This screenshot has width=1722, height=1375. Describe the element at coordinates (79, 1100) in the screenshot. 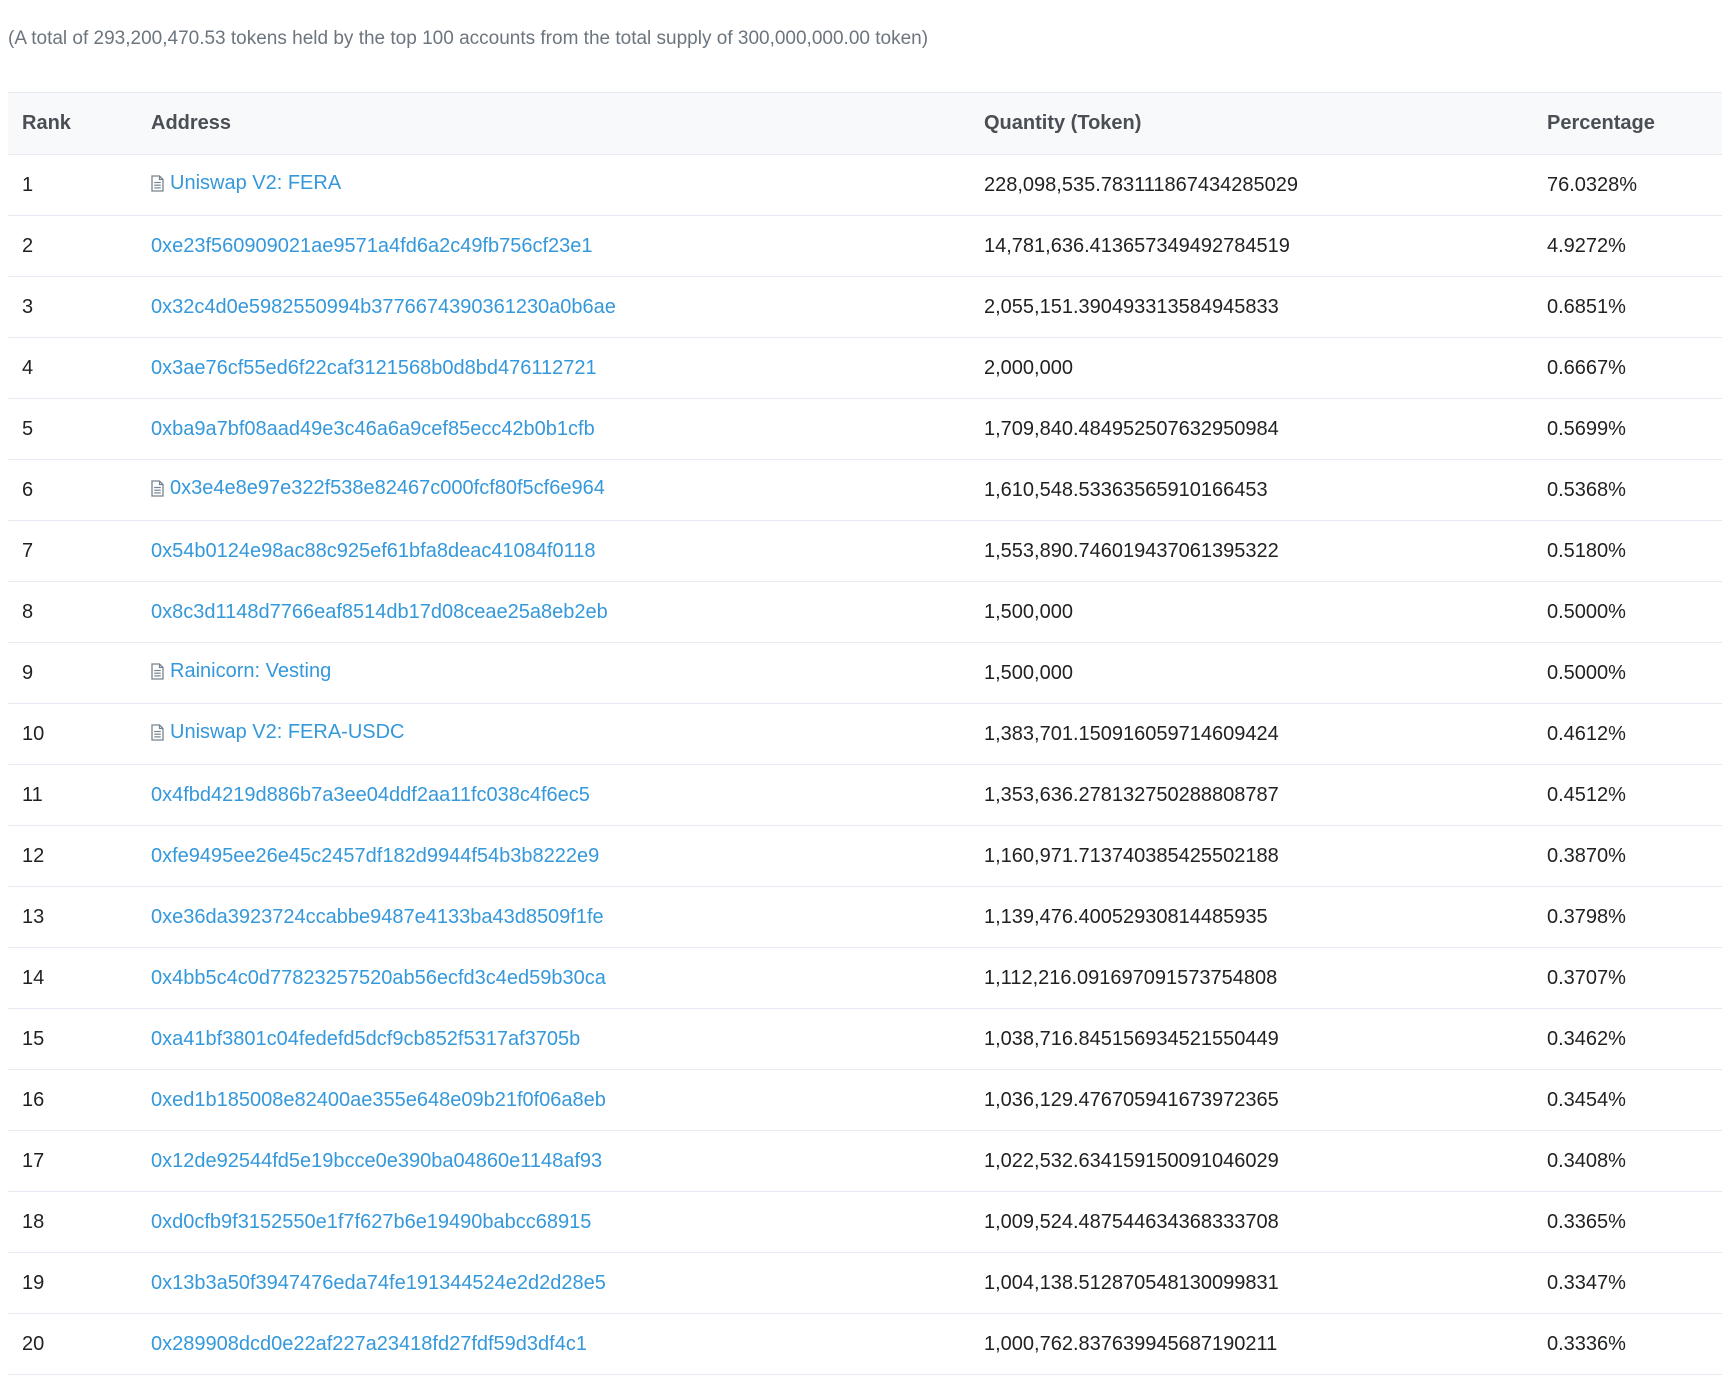

I see `rank-cell: 16` at that location.